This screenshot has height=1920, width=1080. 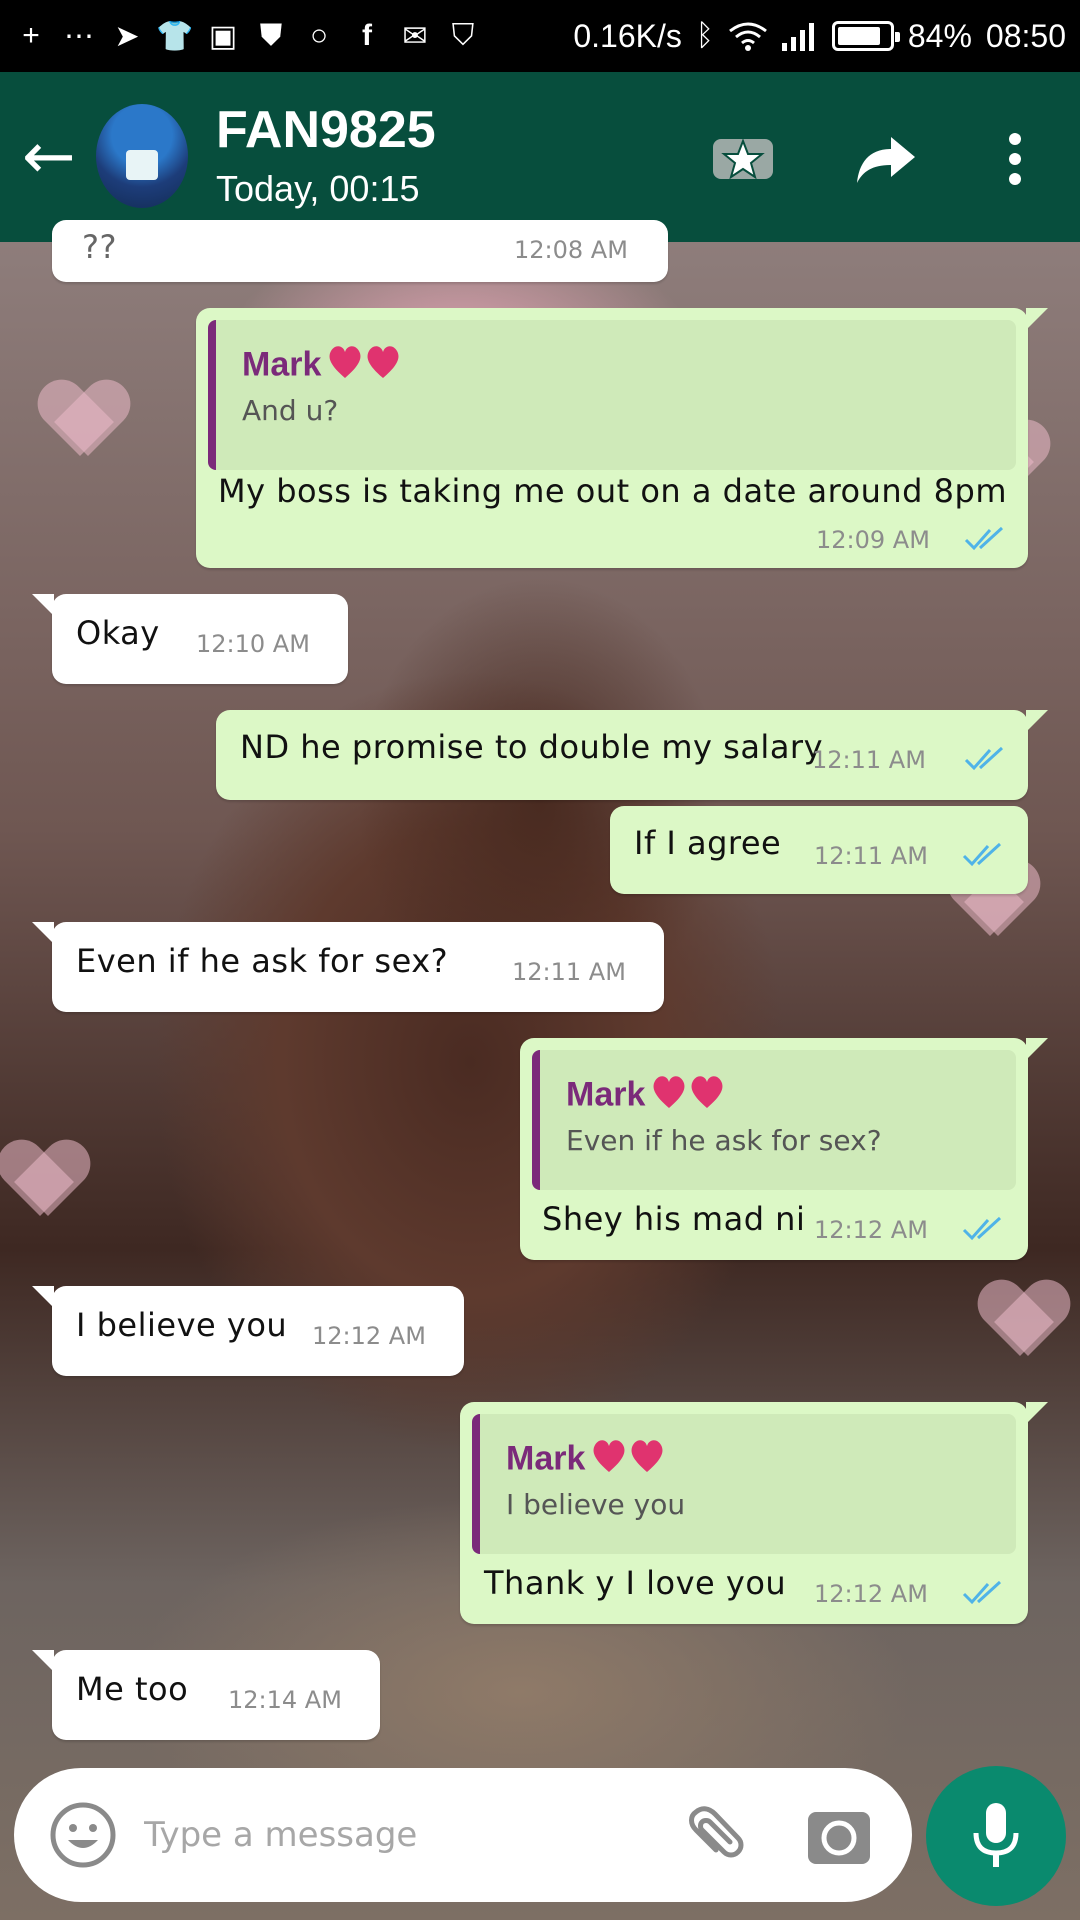 What do you see at coordinates (635, 1583) in the screenshot?
I see `message-text: Thank y I love you` at bounding box center [635, 1583].